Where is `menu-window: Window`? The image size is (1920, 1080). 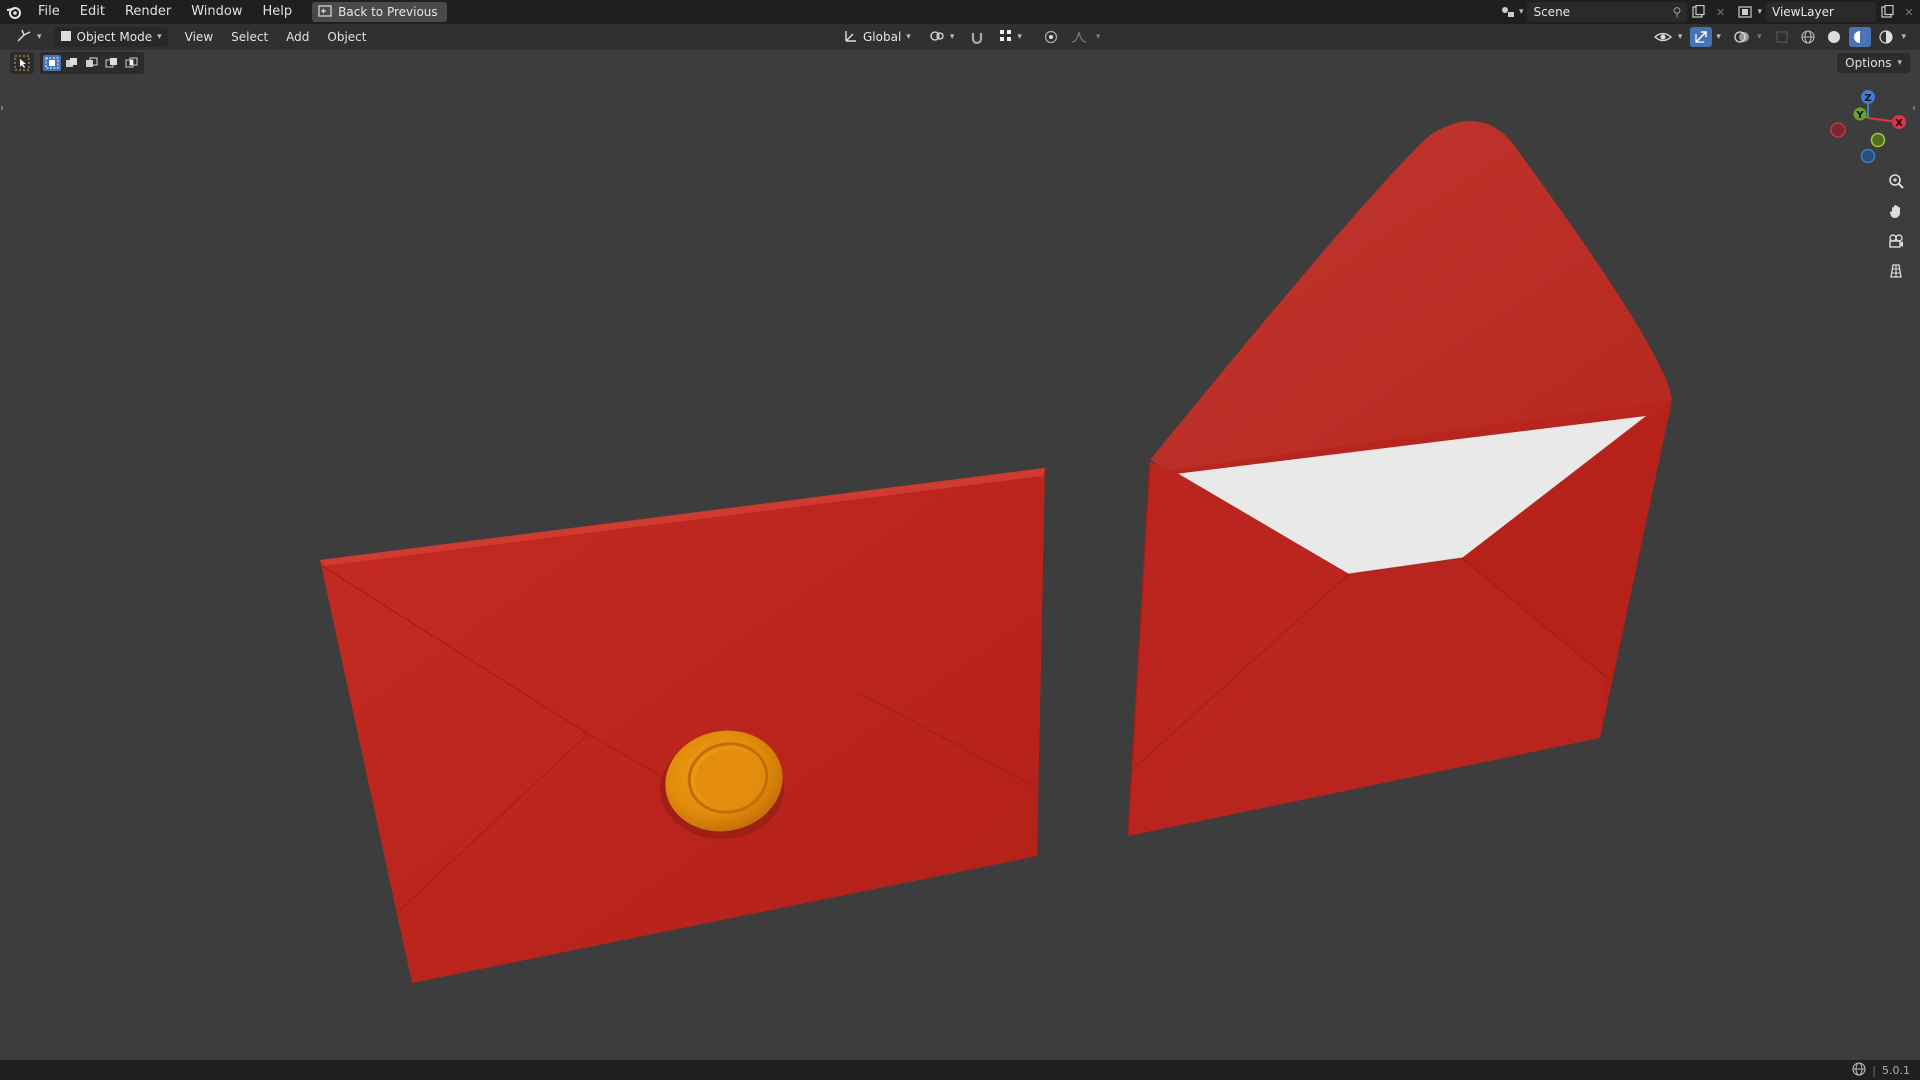 menu-window: Window is located at coordinates (216, 12).